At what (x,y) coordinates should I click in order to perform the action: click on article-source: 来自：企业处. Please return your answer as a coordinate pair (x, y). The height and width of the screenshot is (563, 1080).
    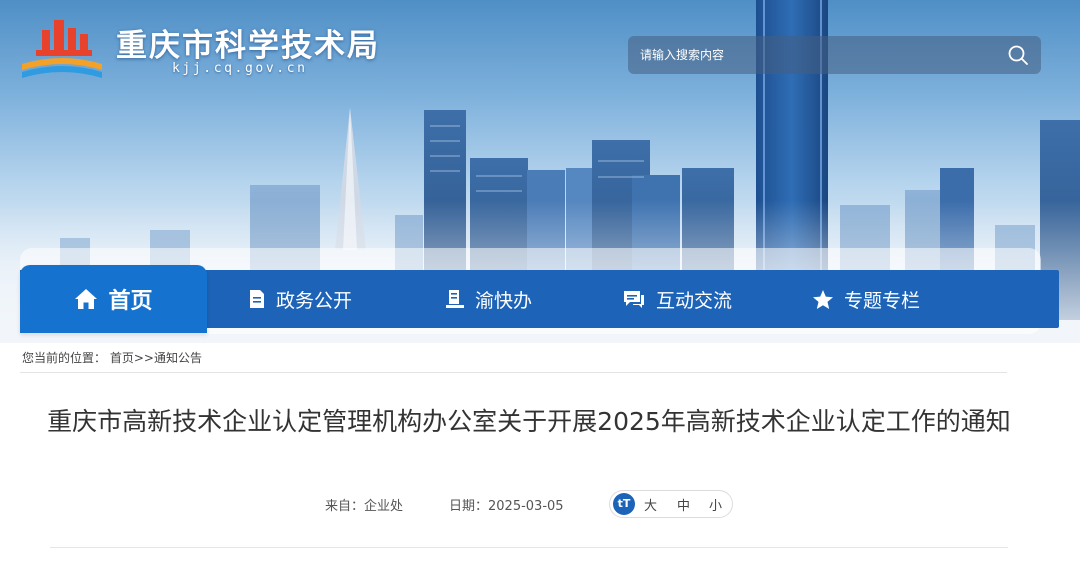
    Looking at the image, I should click on (364, 504).